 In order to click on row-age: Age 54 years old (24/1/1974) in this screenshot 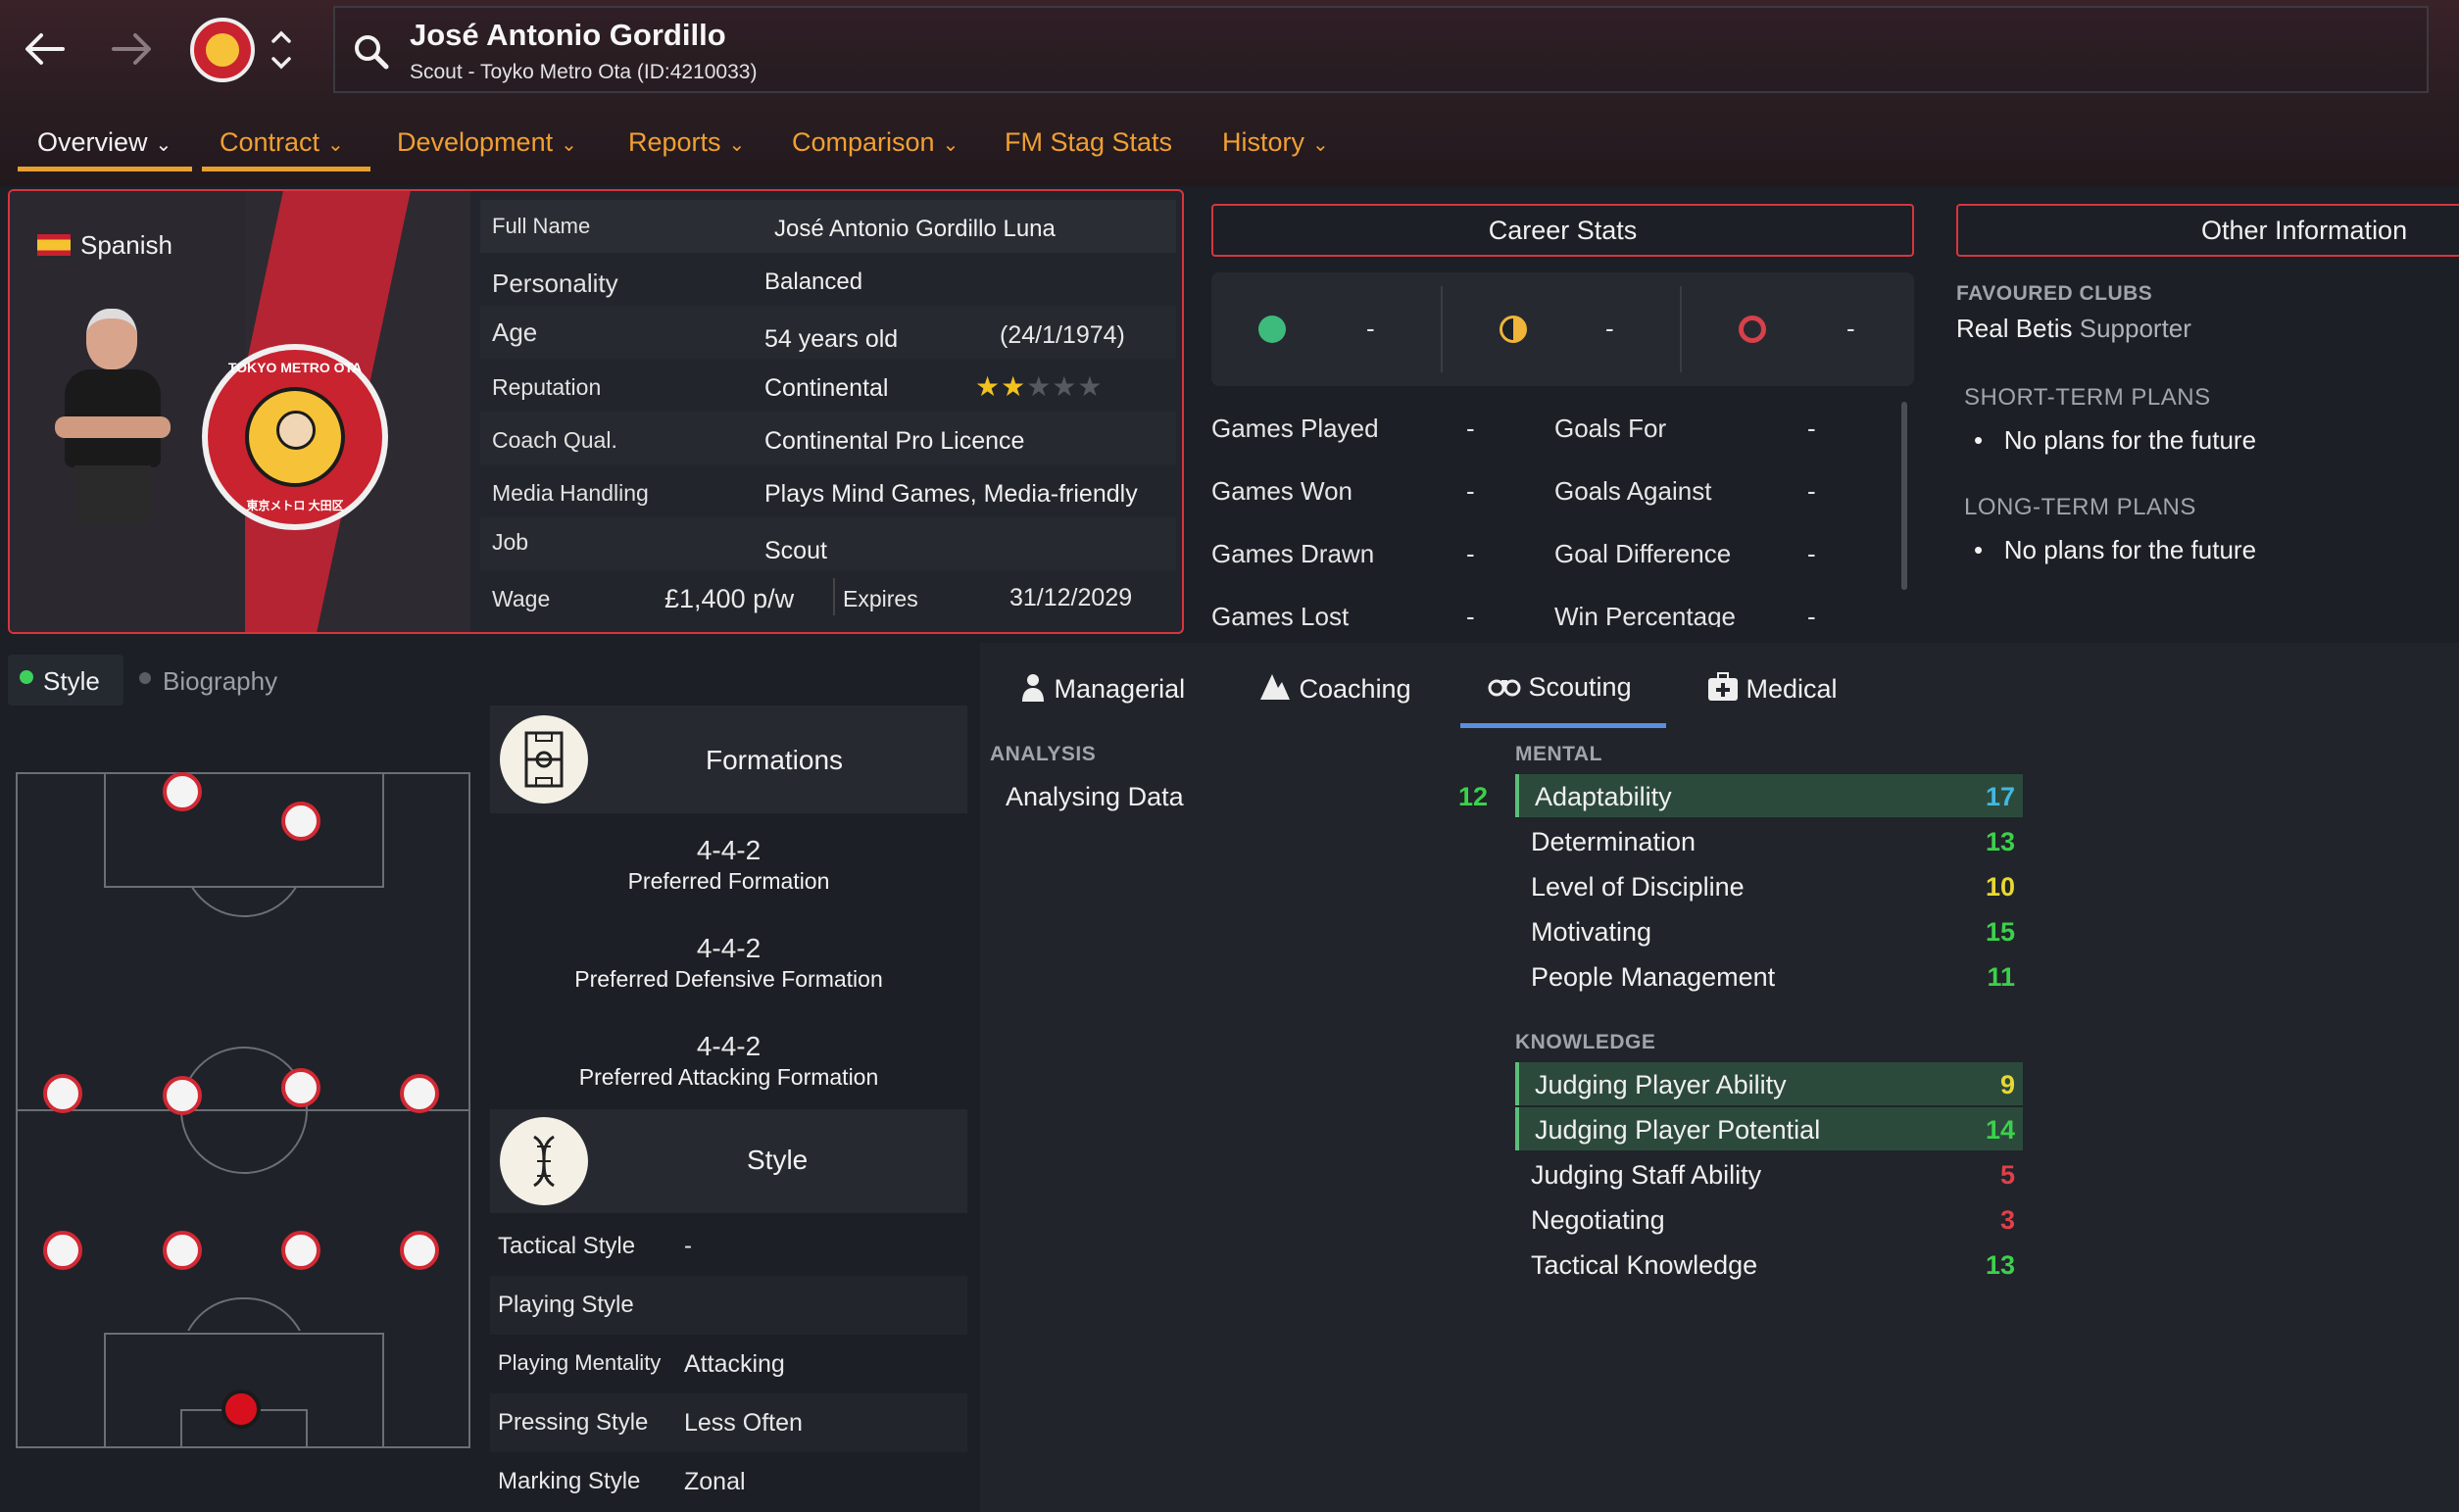, I will do `click(828, 332)`.